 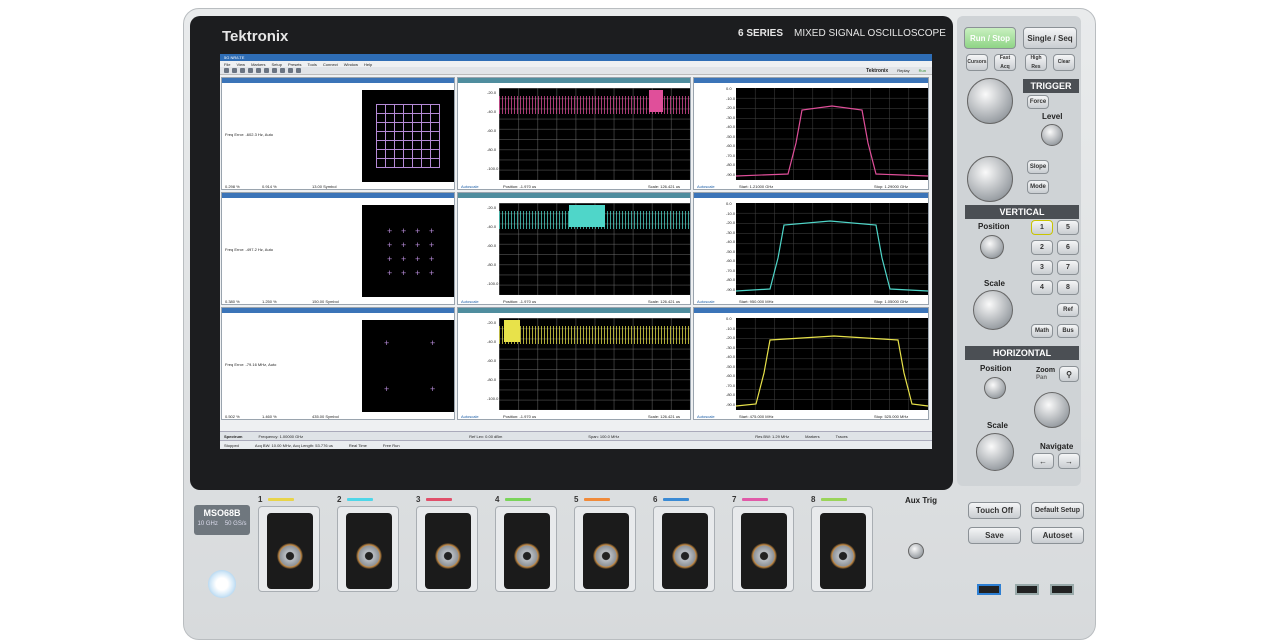 What do you see at coordinates (1005, 62) in the screenshot?
I see `fast-acq-button: Fast Acq` at bounding box center [1005, 62].